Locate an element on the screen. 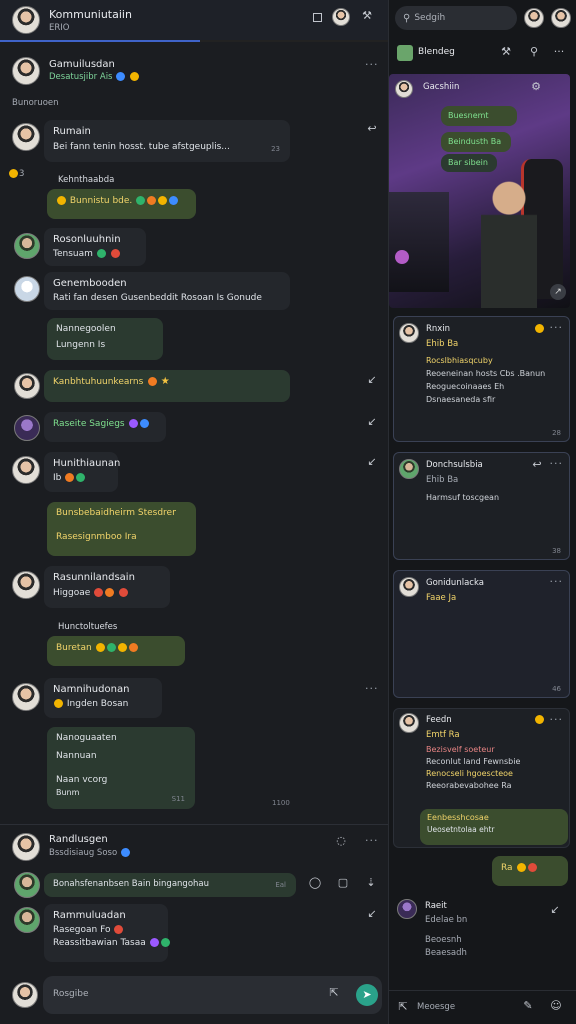  message-card: Gonidunlacka ··· Faae Ja 46 is located at coordinates (481, 634).